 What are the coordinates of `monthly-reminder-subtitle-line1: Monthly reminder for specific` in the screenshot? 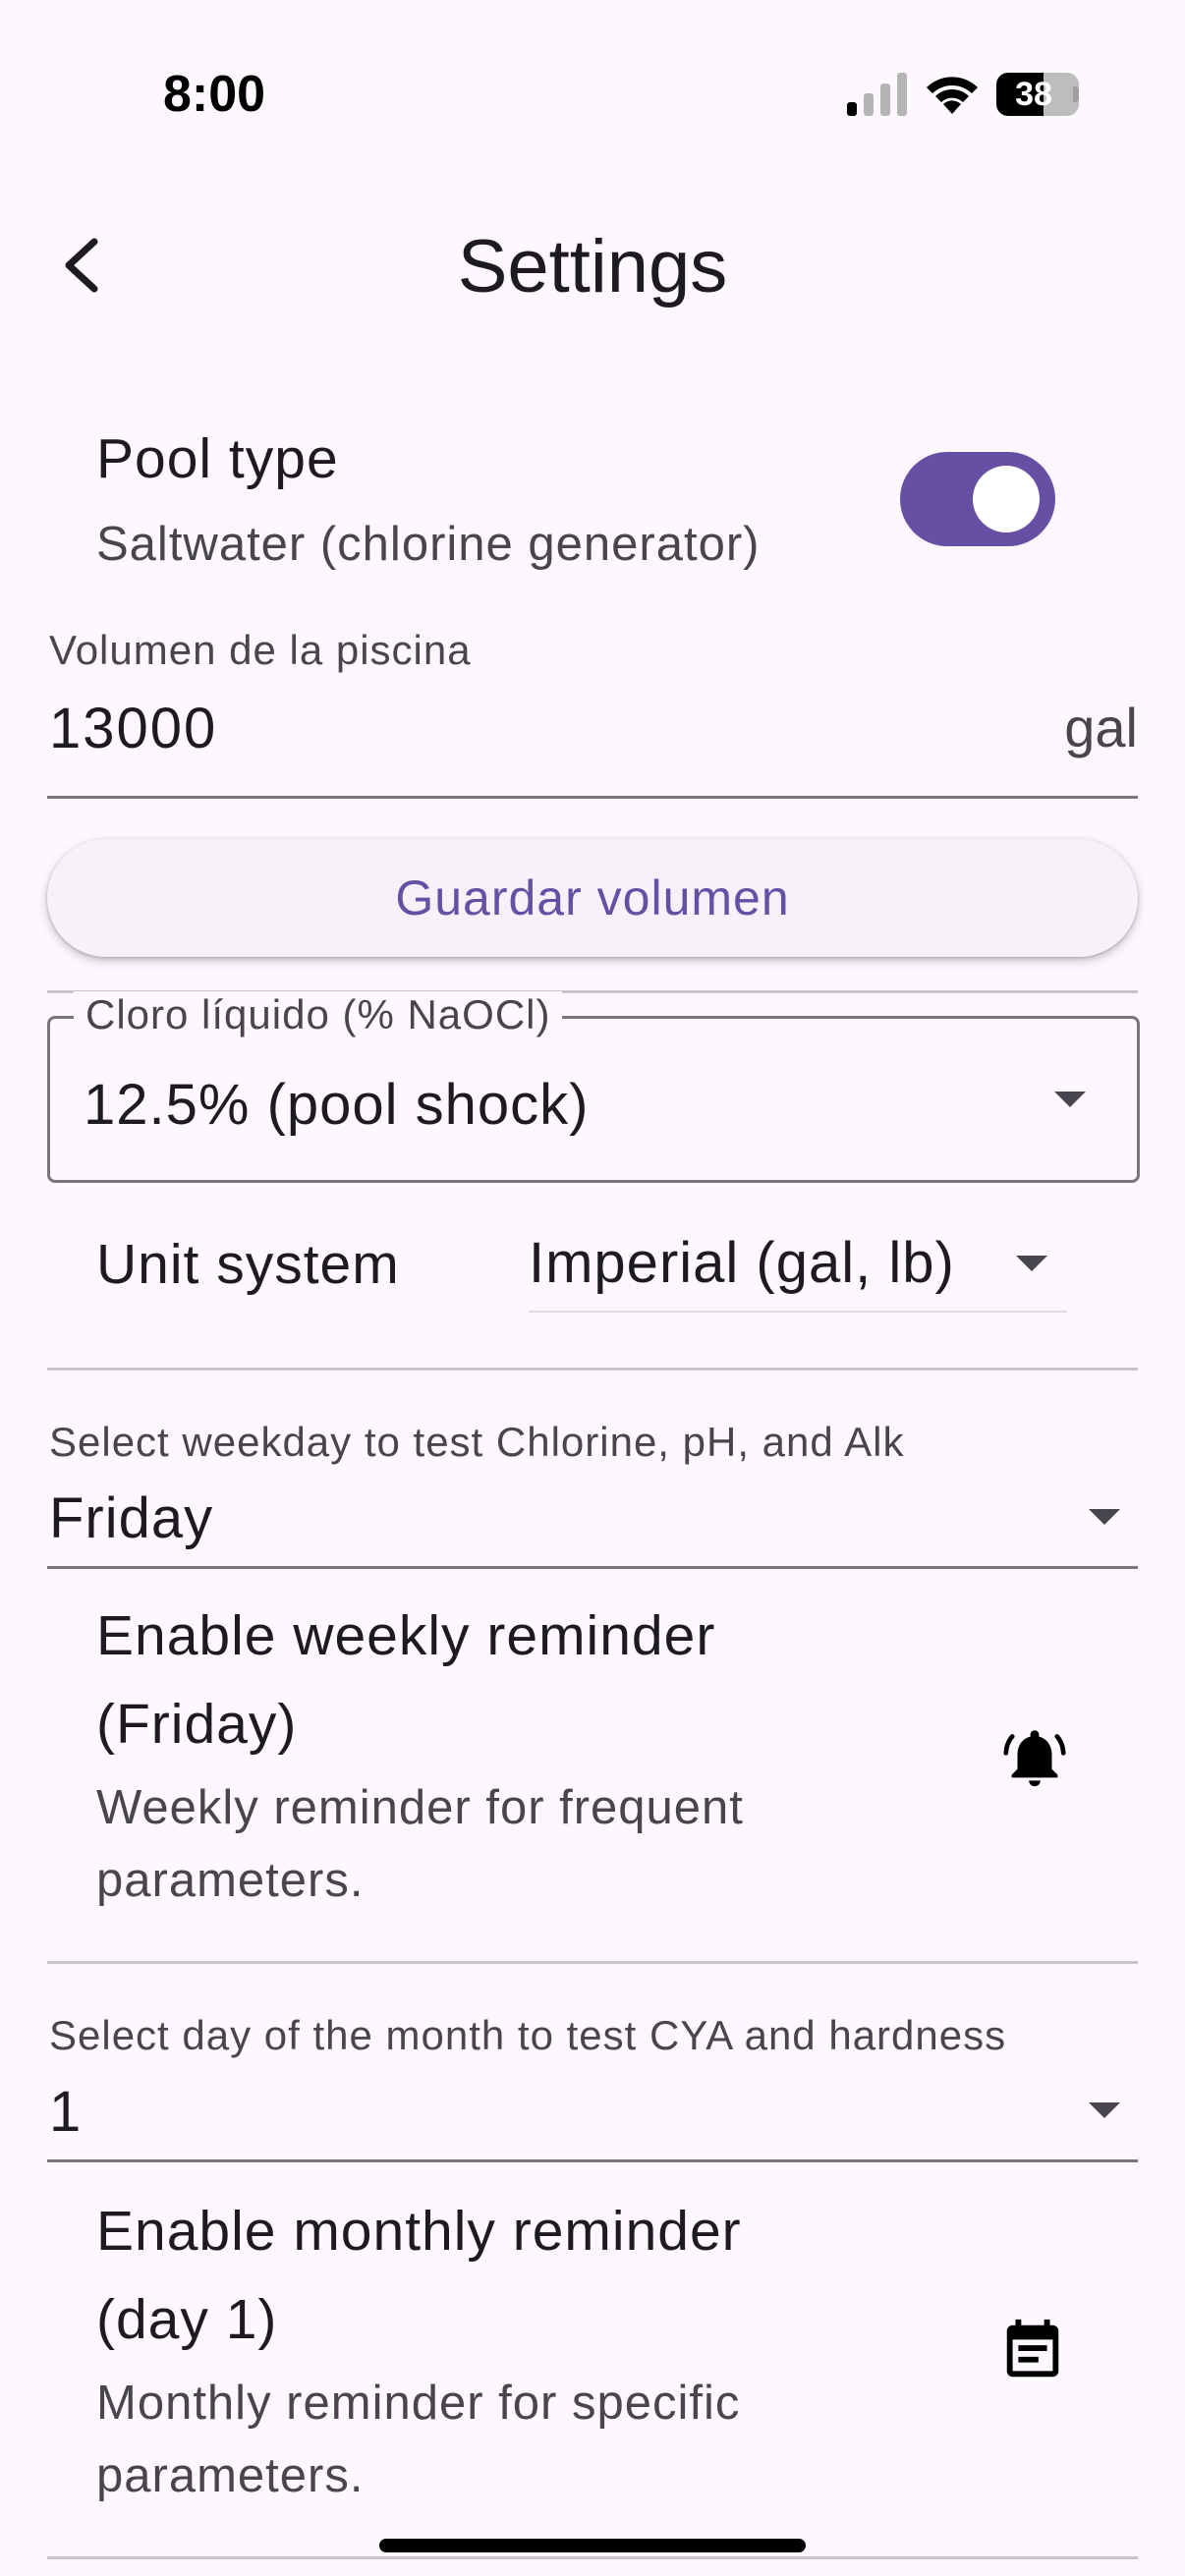 It's located at (418, 2403).